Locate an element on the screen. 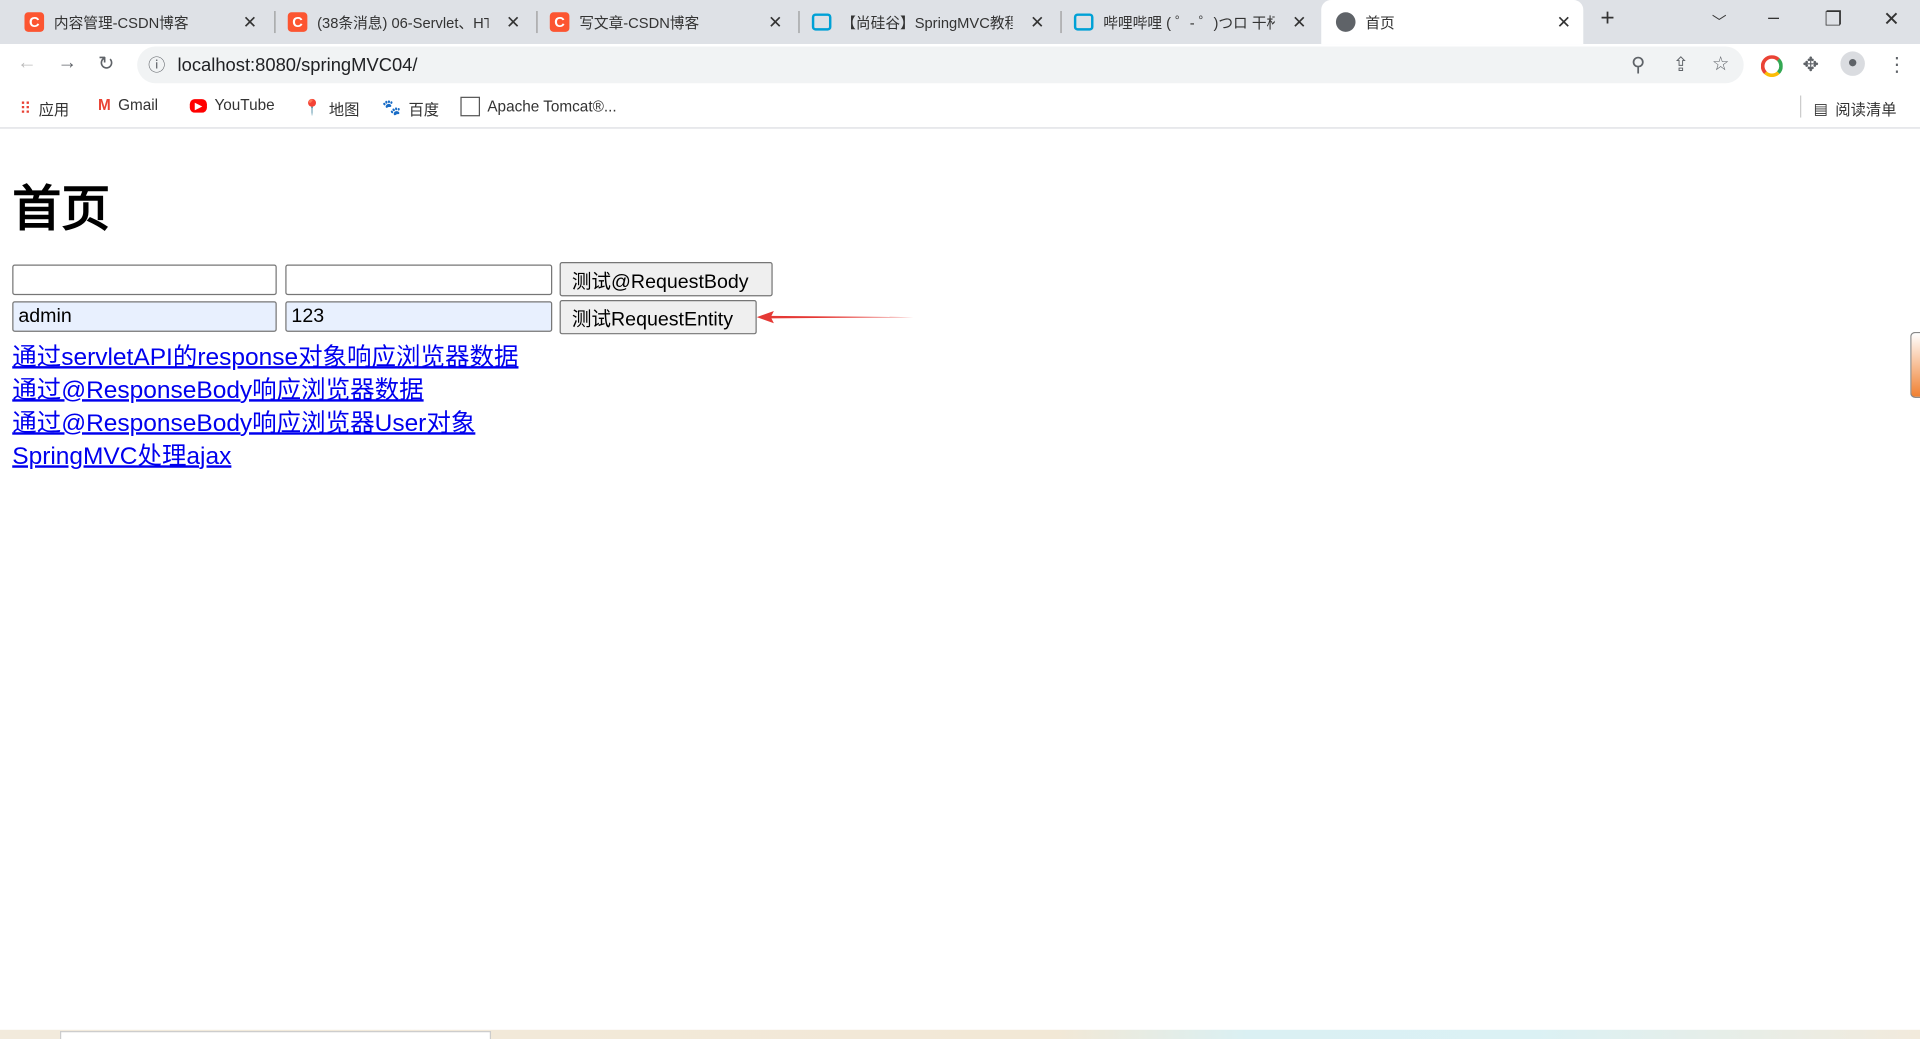 The width and height of the screenshot is (1920, 1039). tab-title: 内容管理-CSDN博客 is located at coordinates (121, 23).